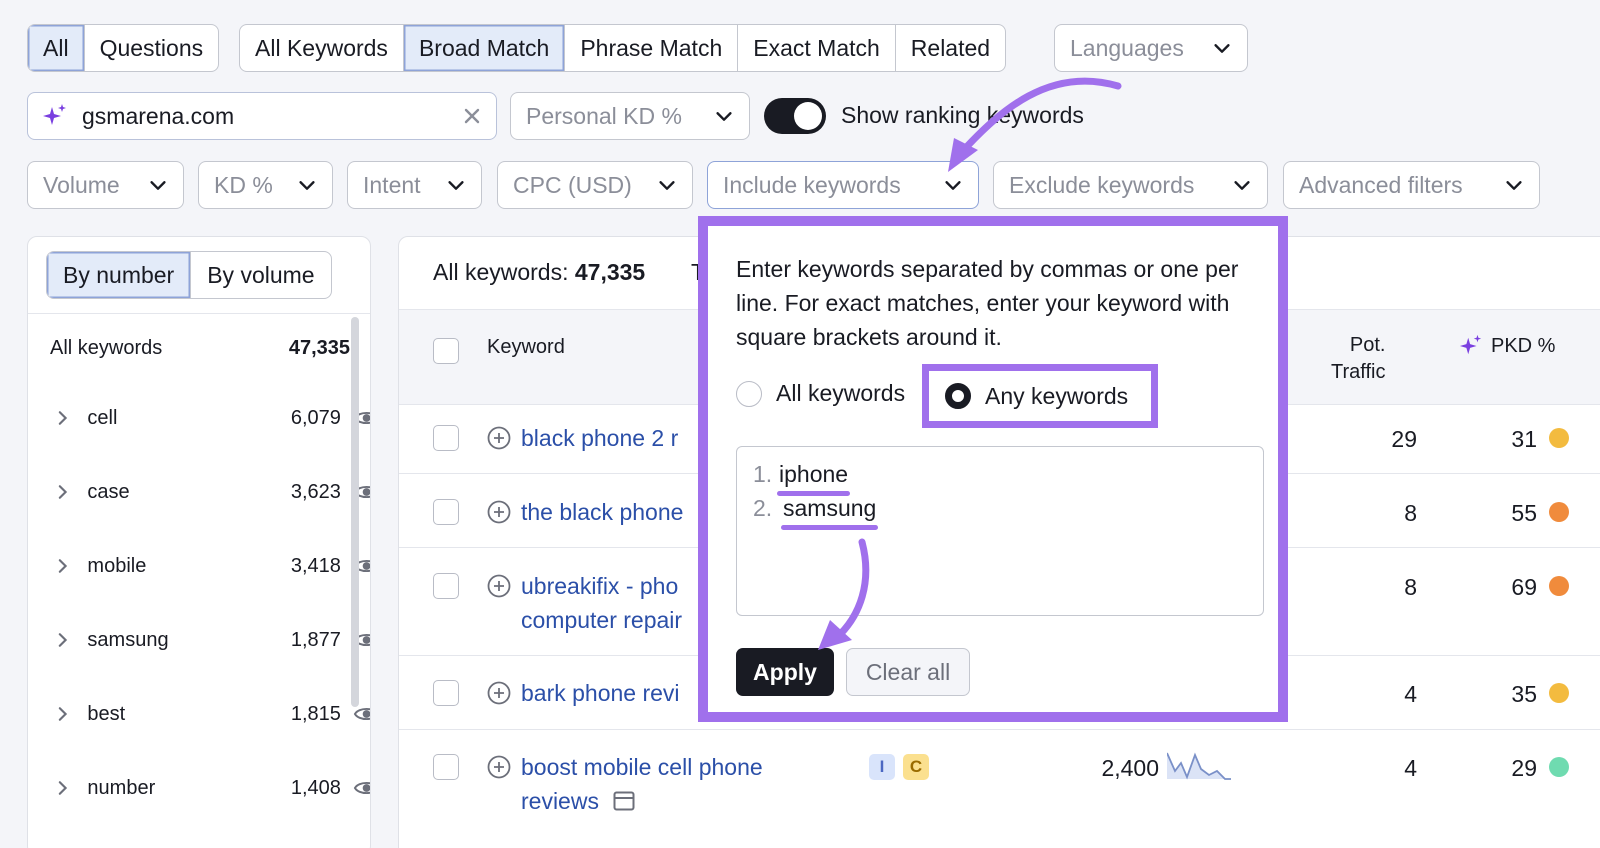  What do you see at coordinates (526, 347) in the screenshot?
I see `column-keyword: Keyword` at bounding box center [526, 347].